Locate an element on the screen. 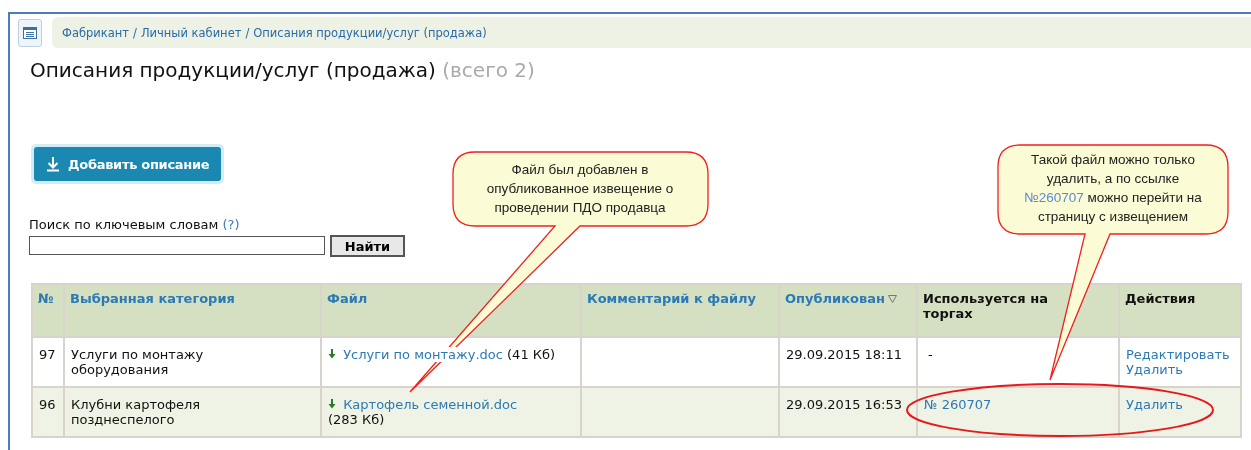 The width and height of the screenshot is (1251, 450). page-title: Описания продукции/услуг (продажа) is located at coordinates (233, 70).